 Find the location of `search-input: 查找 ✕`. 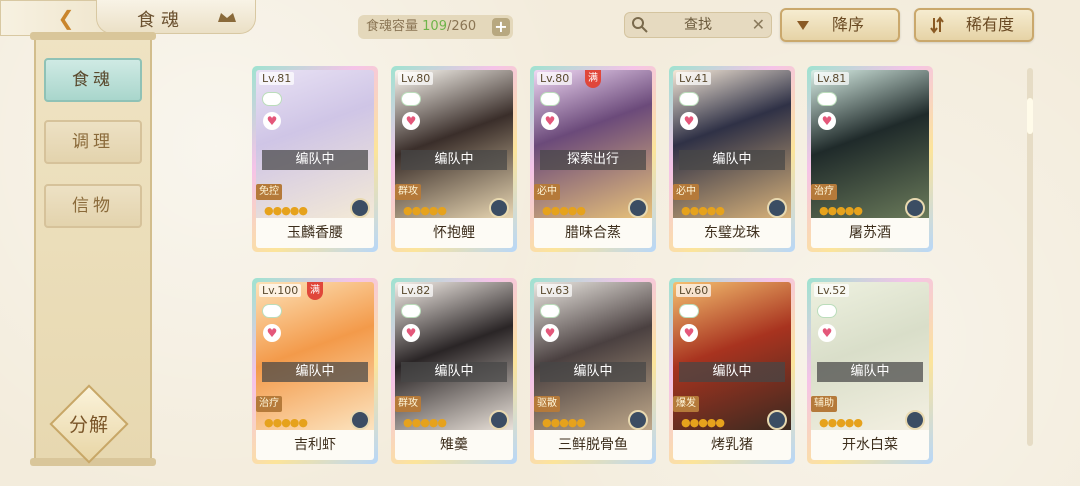

search-input: 查找 ✕ is located at coordinates (698, 25).